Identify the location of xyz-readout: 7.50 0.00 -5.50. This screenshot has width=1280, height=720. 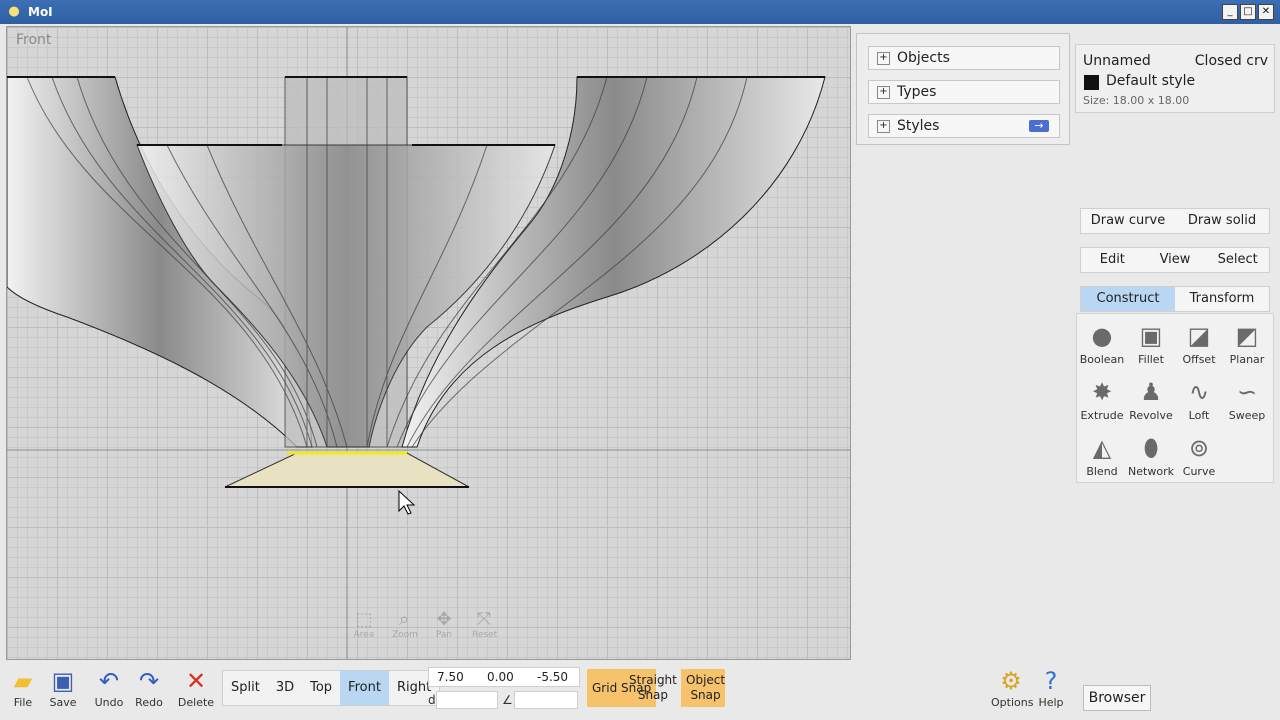
(504, 677).